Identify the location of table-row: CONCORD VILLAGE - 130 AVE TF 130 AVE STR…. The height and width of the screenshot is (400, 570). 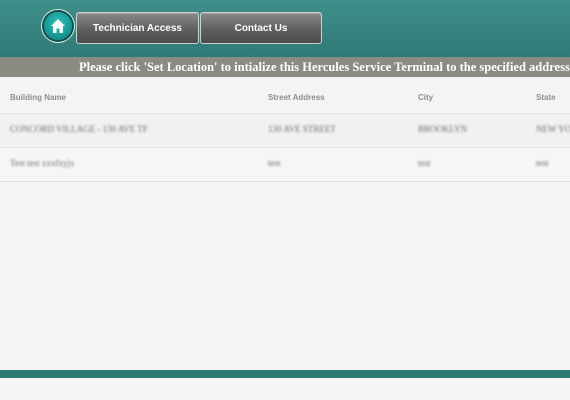
(285, 130).